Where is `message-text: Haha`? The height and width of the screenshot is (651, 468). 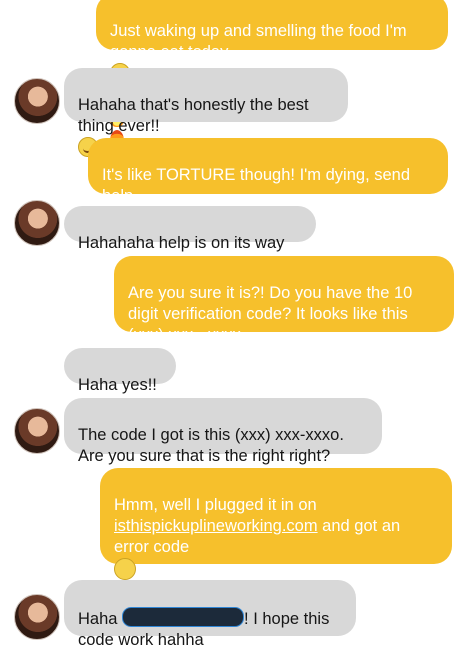 message-text: Haha is located at coordinates (100, 619).